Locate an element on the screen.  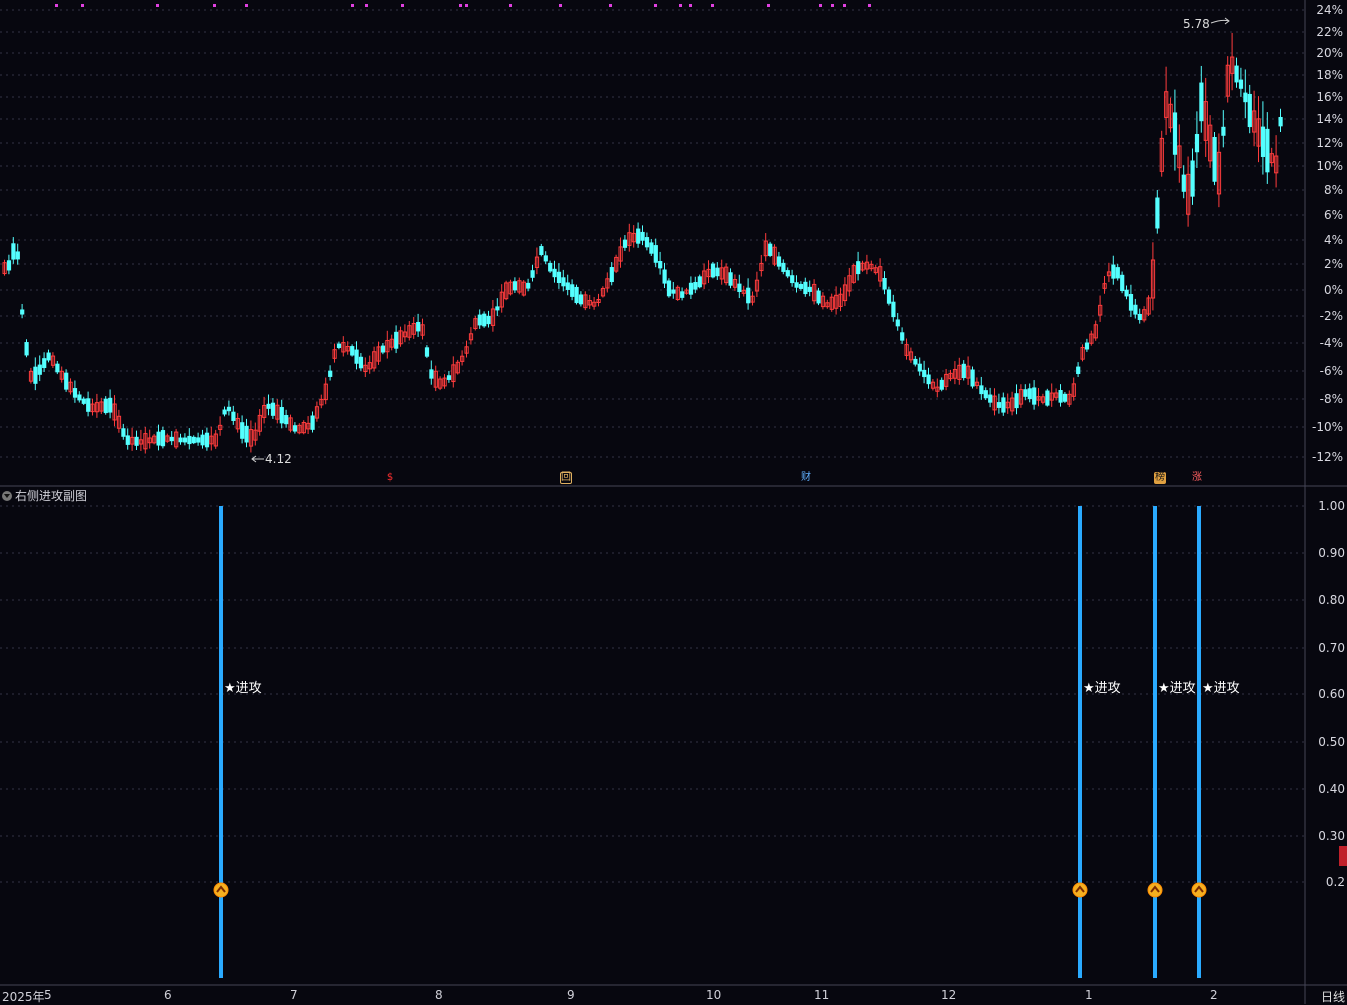
sub-y-axis-tick-label: 0.40 is located at coordinates (1331, 789).